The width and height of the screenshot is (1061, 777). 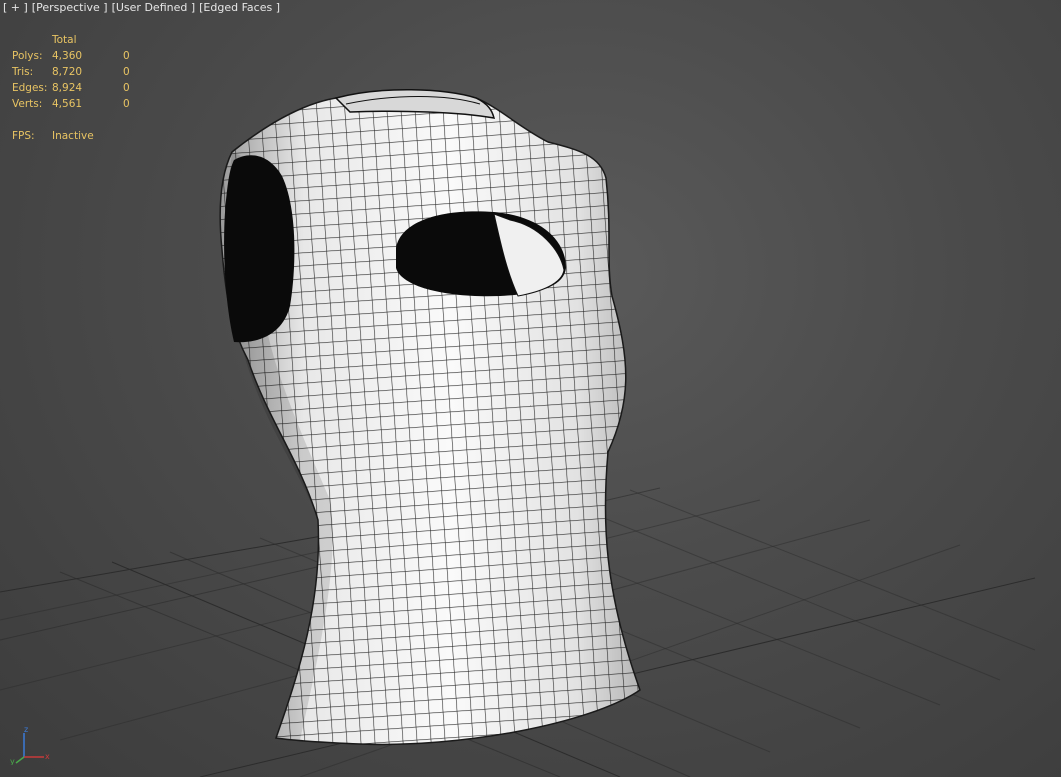 I want to click on viewport-menu-button: [ + ], so click(x=15, y=7).